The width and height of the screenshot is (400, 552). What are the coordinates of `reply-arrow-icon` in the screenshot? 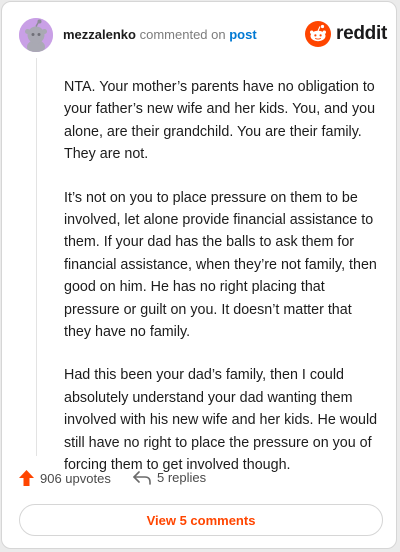 It's located at (142, 477).